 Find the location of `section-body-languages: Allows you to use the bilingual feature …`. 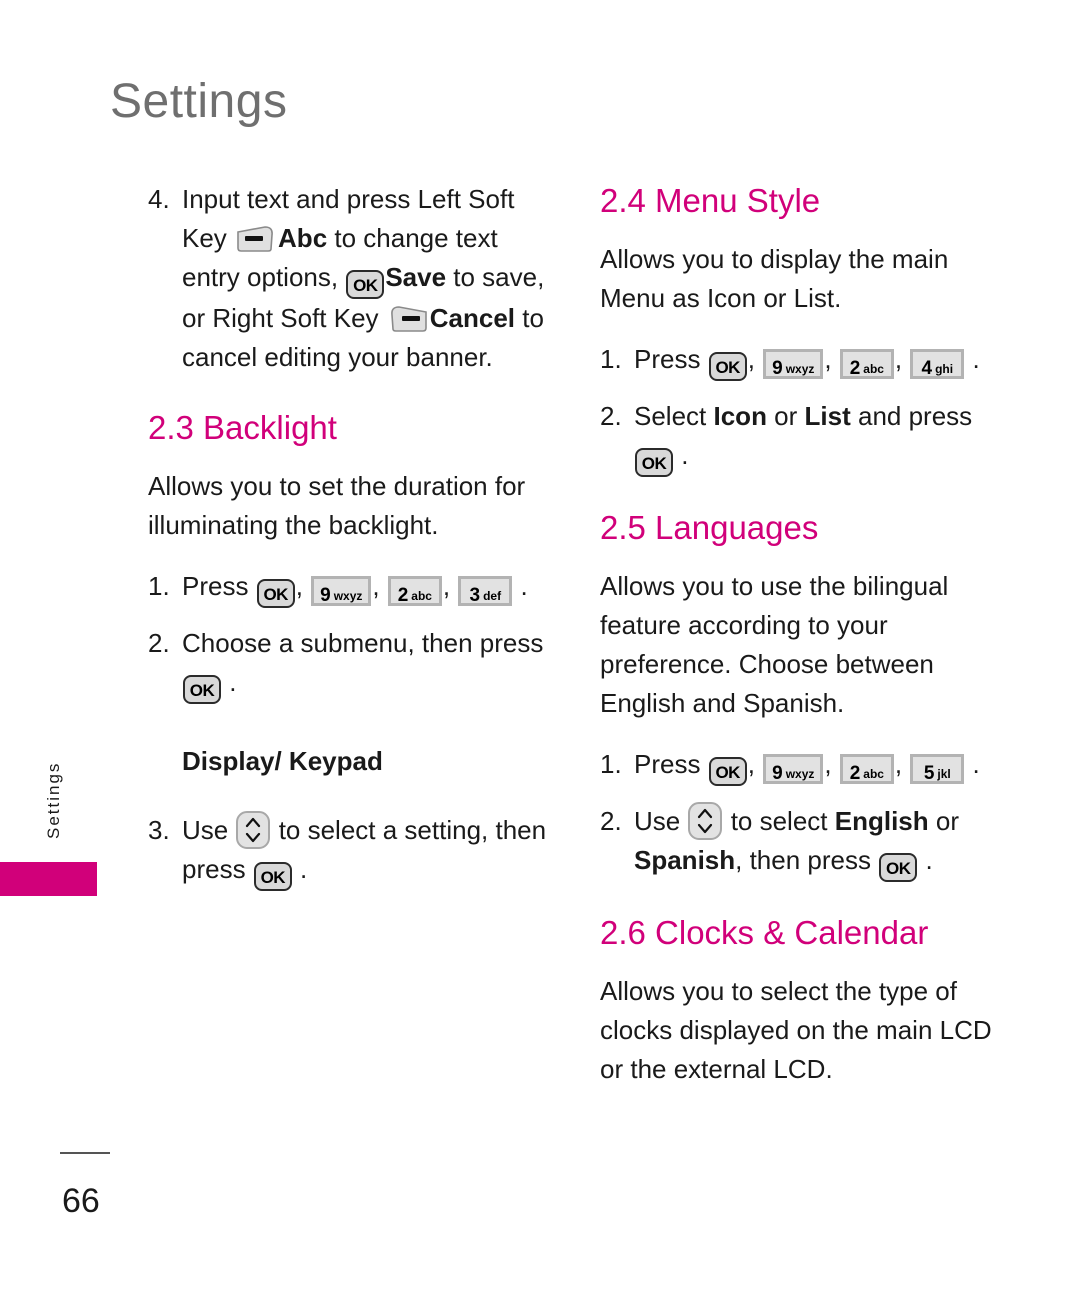

section-body-languages: Allows you to use the bilingual feature … is located at coordinates (774, 644).